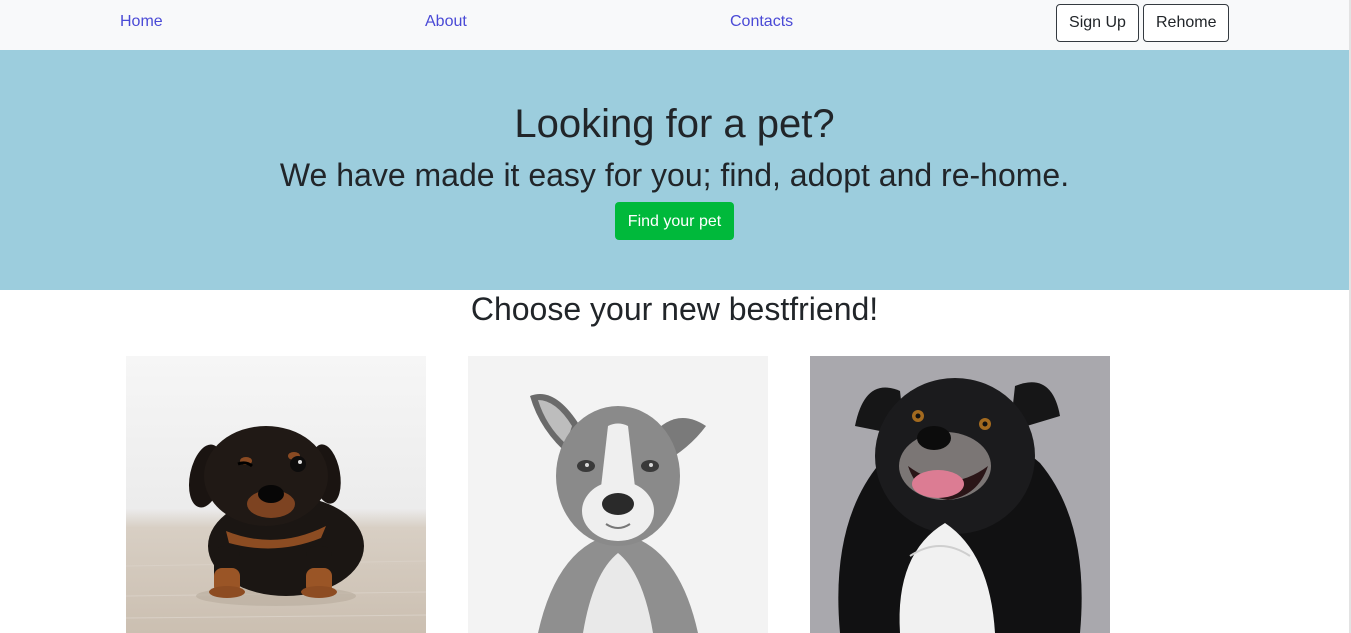 This screenshot has height=633, width=1351. What do you see at coordinates (446, 22) in the screenshot?
I see `nav-link-about: About` at bounding box center [446, 22].